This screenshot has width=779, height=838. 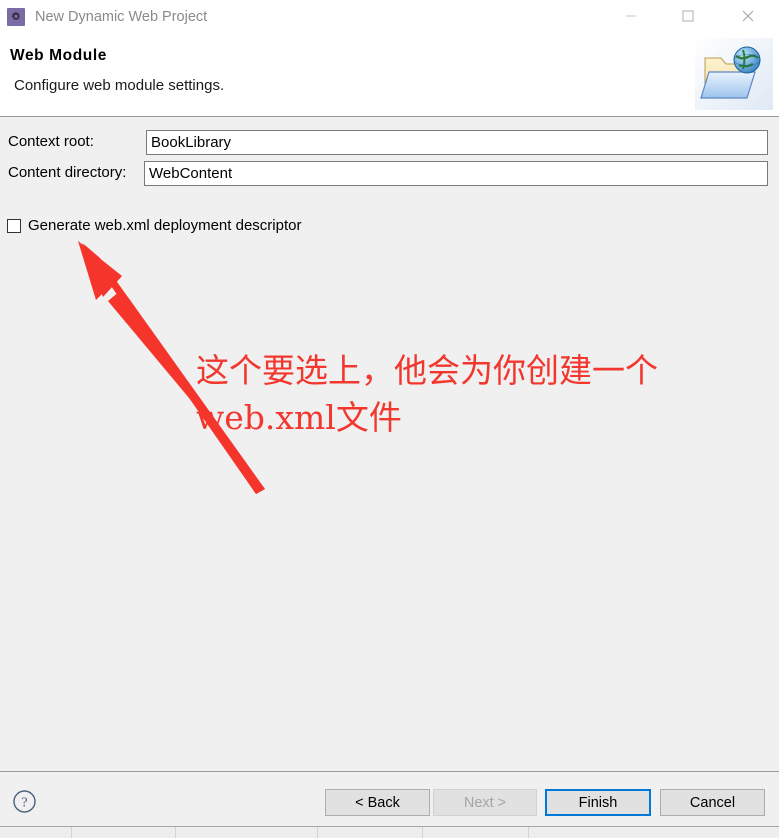 I want to click on generate-webxml-row: Generate web.xml deployment descriptor, so click(x=154, y=225).